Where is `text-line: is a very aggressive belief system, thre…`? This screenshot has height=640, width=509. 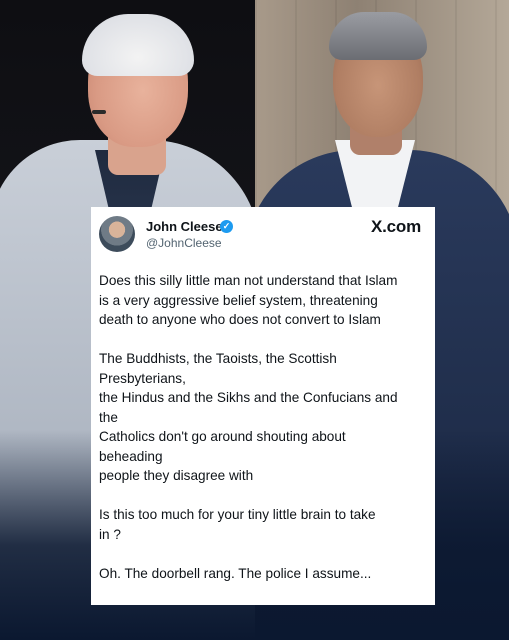
text-line: is a very aggressive belief system, thre… is located at coordinates (238, 300).